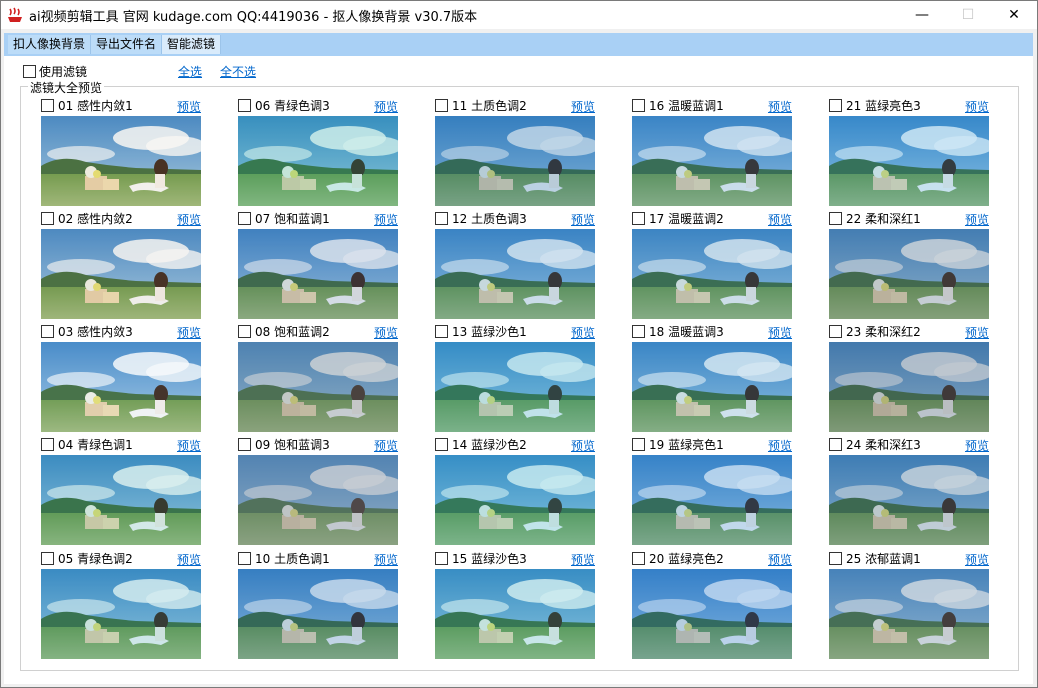 The width and height of the screenshot is (1038, 688). Describe the element at coordinates (292, 105) in the screenshot. I see `filter-label: 06 青绿色调3` at that location.